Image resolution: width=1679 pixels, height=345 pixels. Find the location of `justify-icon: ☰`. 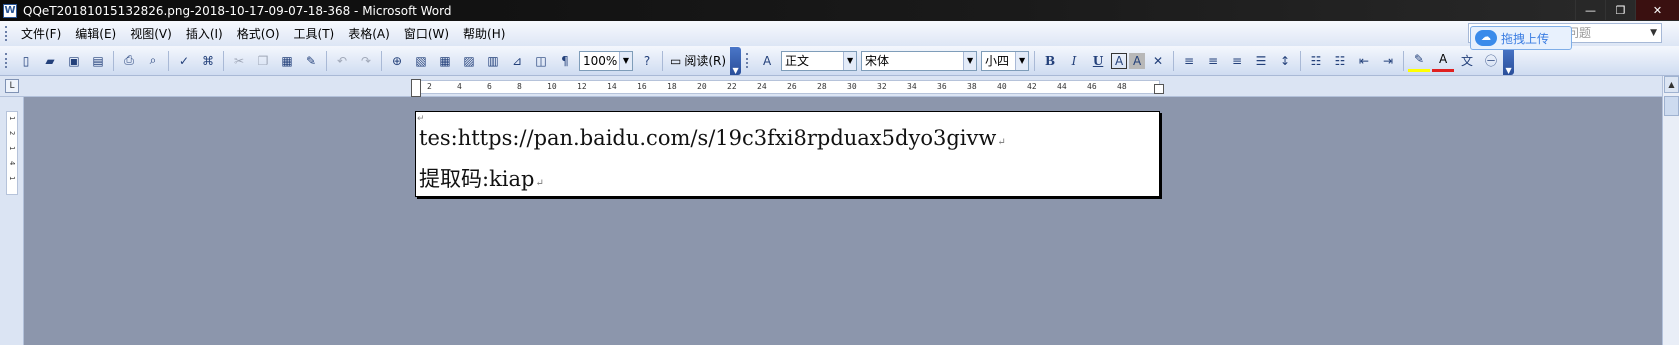

justify-icon: ☰ is located at coordinates (1261, 61).